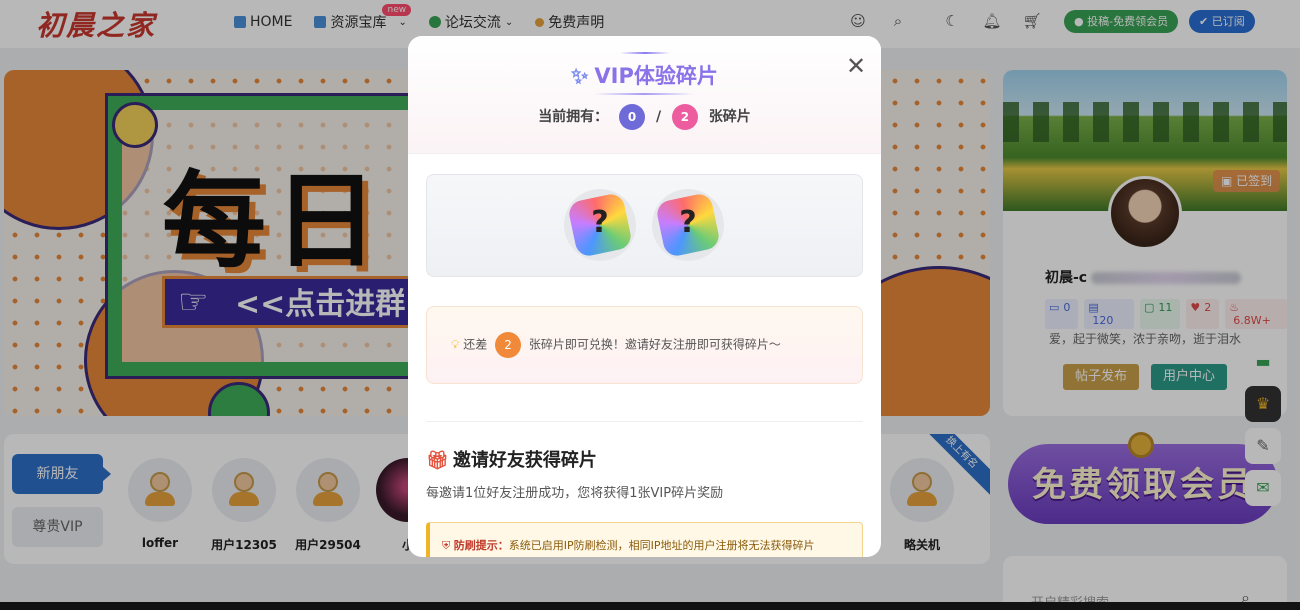 This screenshot has height=610, width=1300. Describe the element at coordinates (628, 545) in the screenshot. I see `notice-text: ⛨ 防刷提示：系统已启用IP防刷检测，相同IP地址的用户注册将无法获得碎片` at that location.